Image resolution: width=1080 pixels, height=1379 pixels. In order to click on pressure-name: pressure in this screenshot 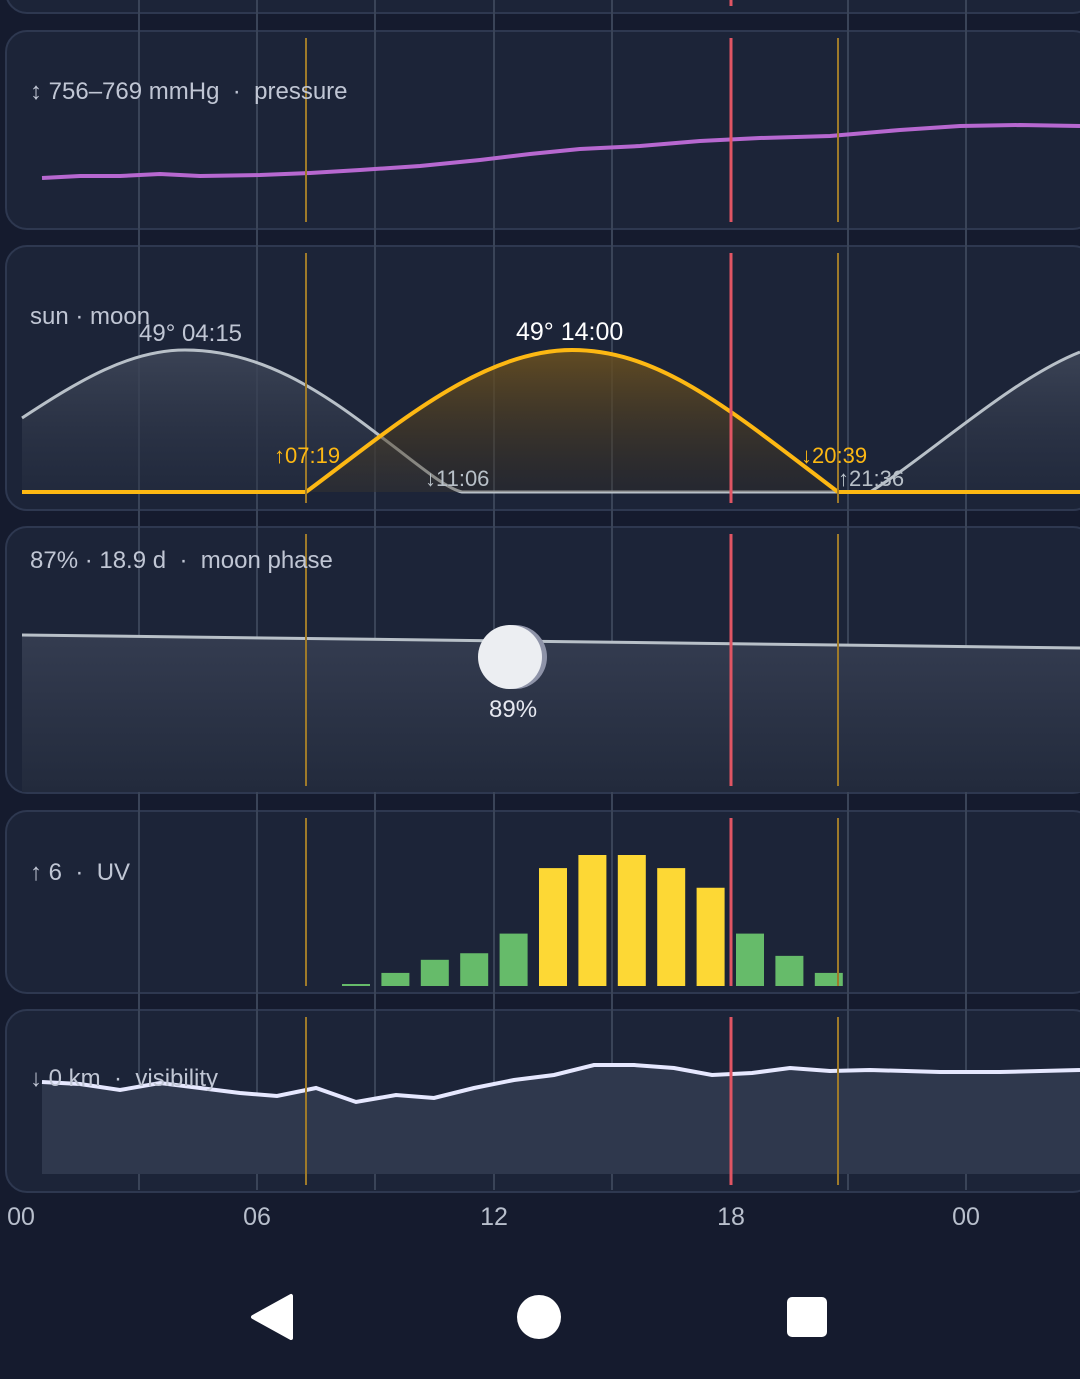, I will do `click(301, 91)`.